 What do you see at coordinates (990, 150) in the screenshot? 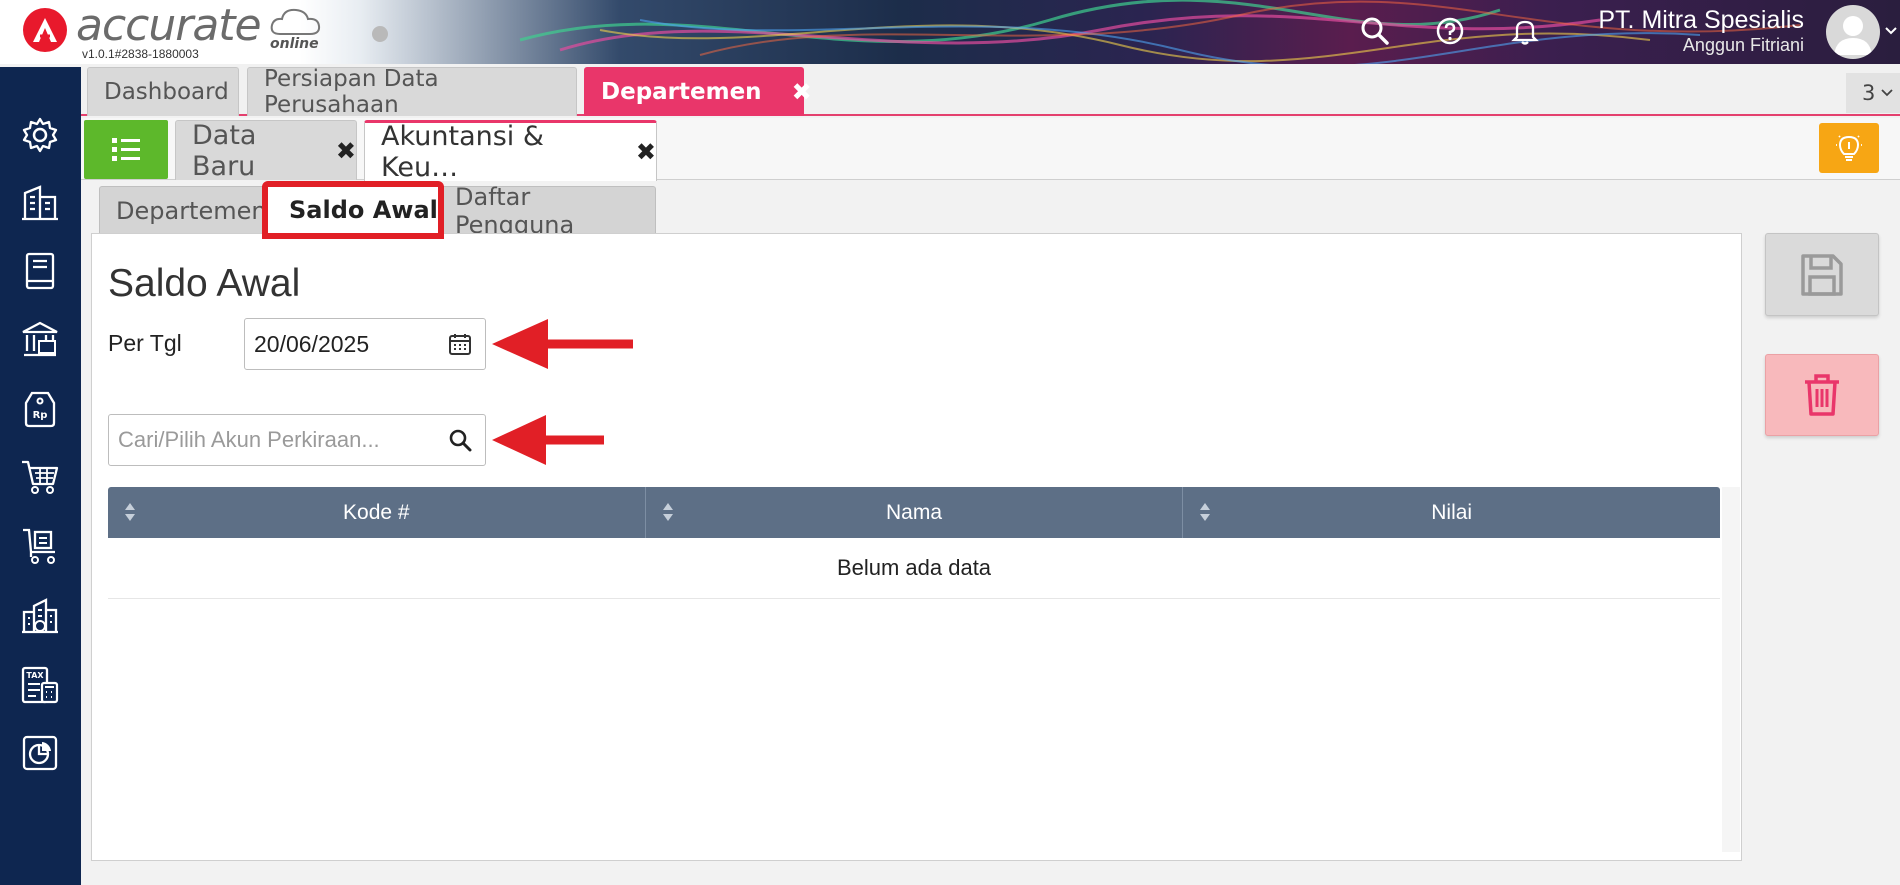
I see `document-tabs: Data Baru ✖ Akuntansi & Keu… ✖` at bounding box center [990, 150].